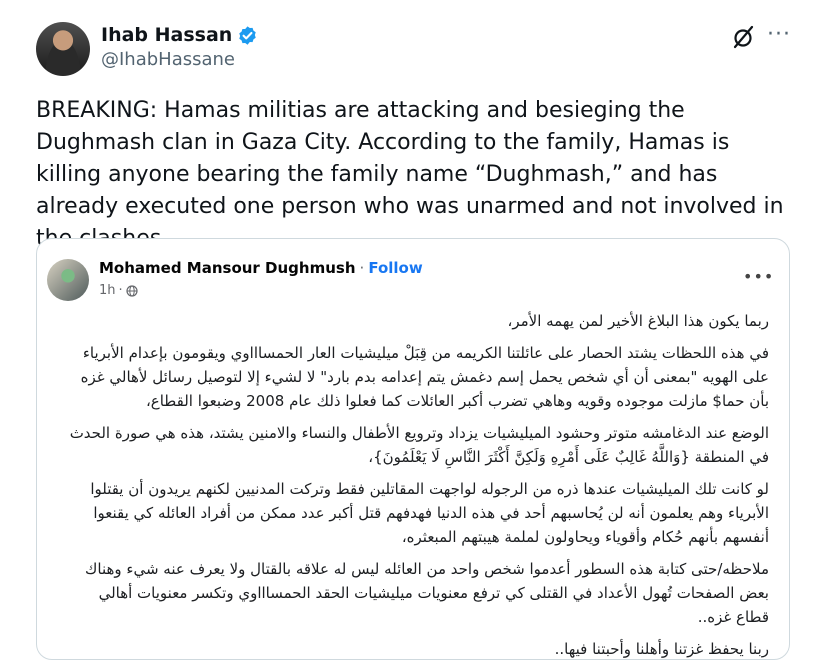  I want to click on embedded-post-author-name: Mohamed Mansour Dughmush, so click(227, 268).